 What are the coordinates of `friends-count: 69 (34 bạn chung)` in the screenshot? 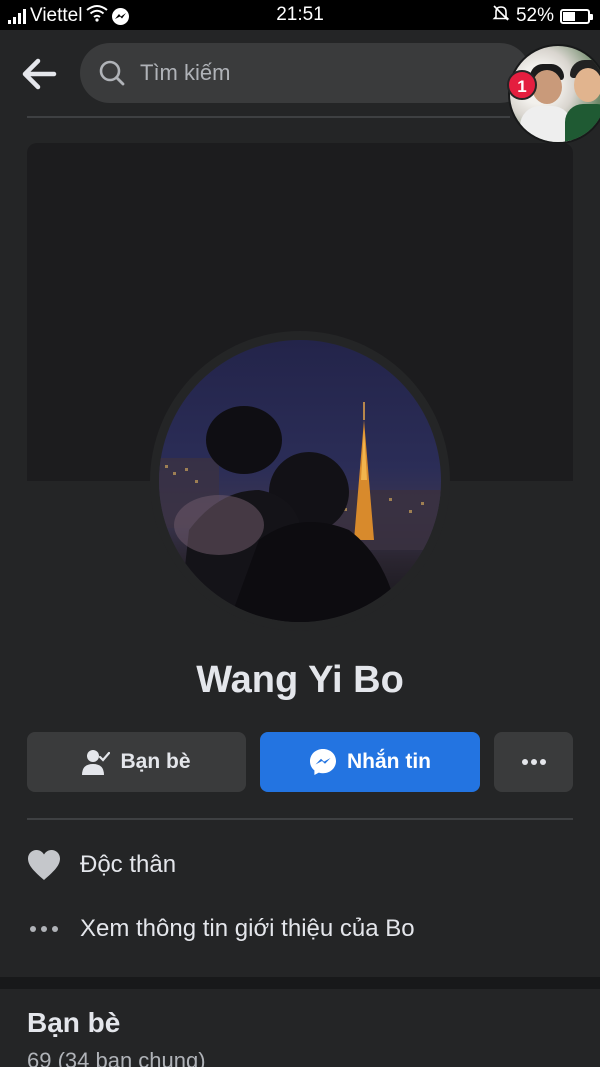 It's located at (116, 1057).